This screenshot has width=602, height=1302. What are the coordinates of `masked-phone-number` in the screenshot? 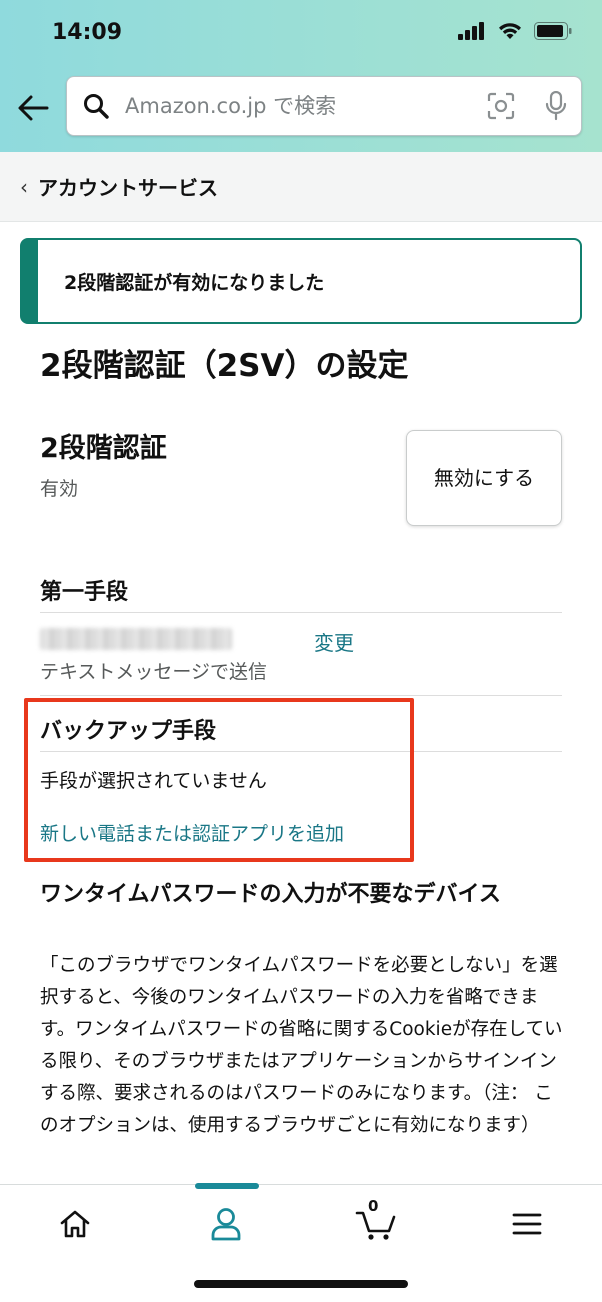 It's located at (136, 639).